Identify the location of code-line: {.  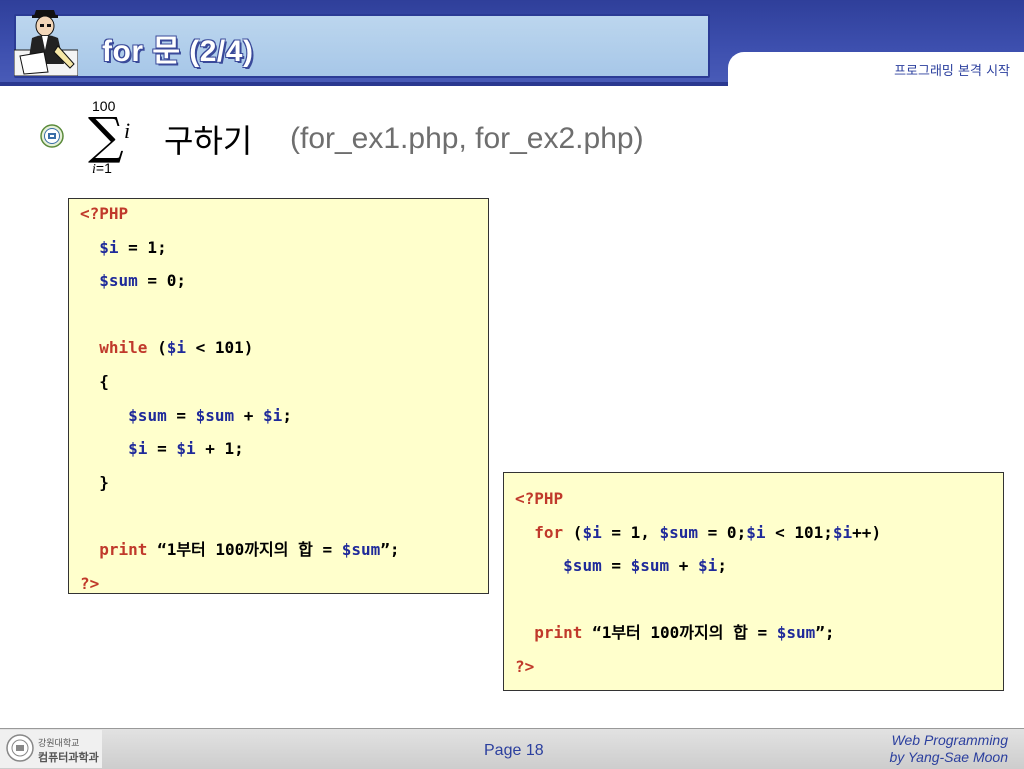
(94, 382).